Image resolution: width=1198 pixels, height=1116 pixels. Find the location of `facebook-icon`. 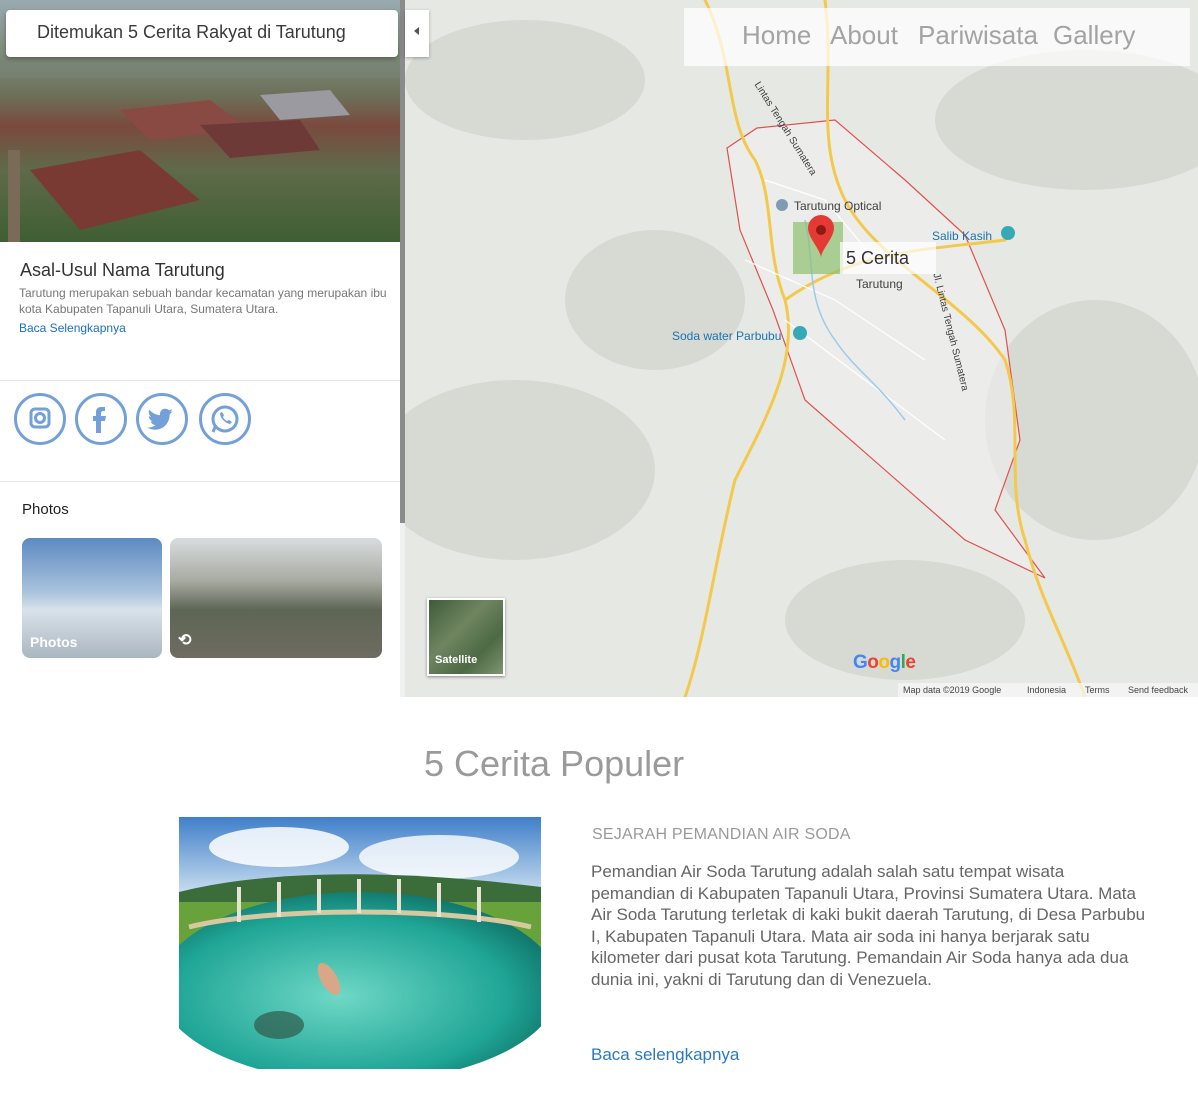

facebook-icon is located at coordinates (101, 419).